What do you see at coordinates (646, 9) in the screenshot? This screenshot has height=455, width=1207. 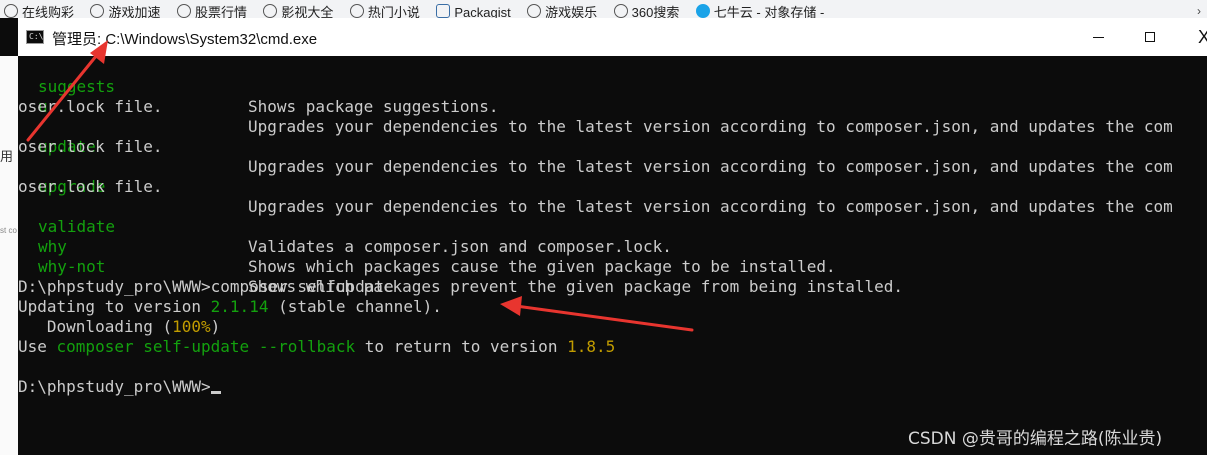 I see `bookmark-item: 360搜索` at bounding box center [646, 9].